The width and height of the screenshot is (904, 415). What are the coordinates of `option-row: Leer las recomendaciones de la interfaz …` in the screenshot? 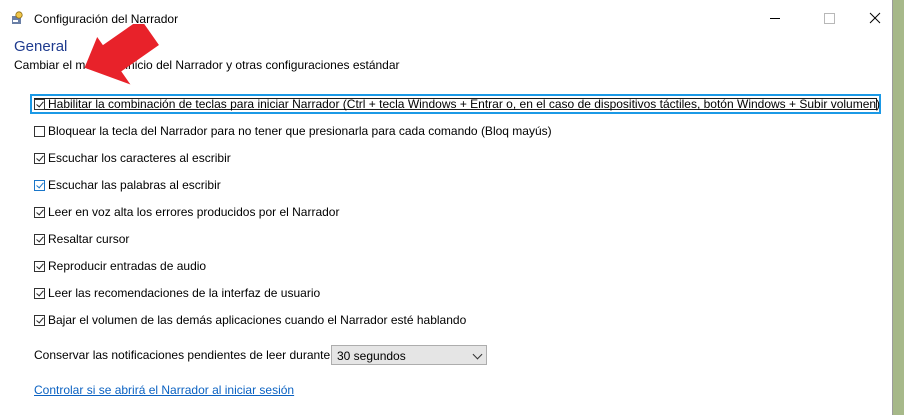 It's located at (177, 293).